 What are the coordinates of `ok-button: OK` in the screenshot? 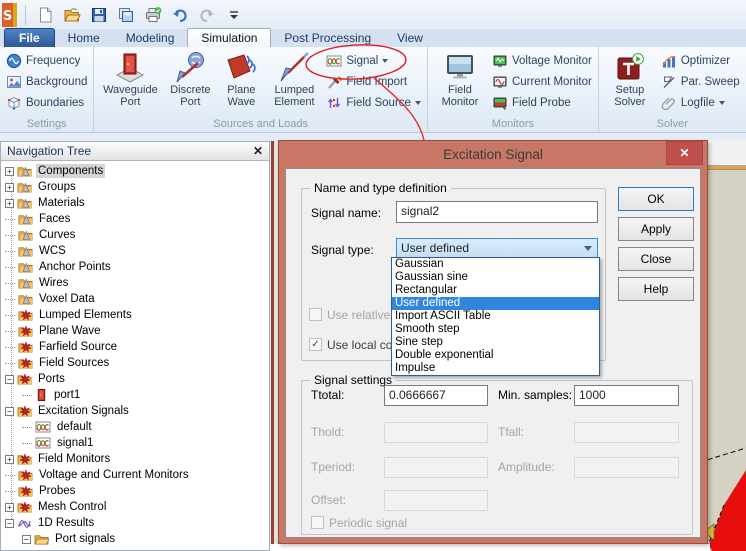 It's located at (656, 199).